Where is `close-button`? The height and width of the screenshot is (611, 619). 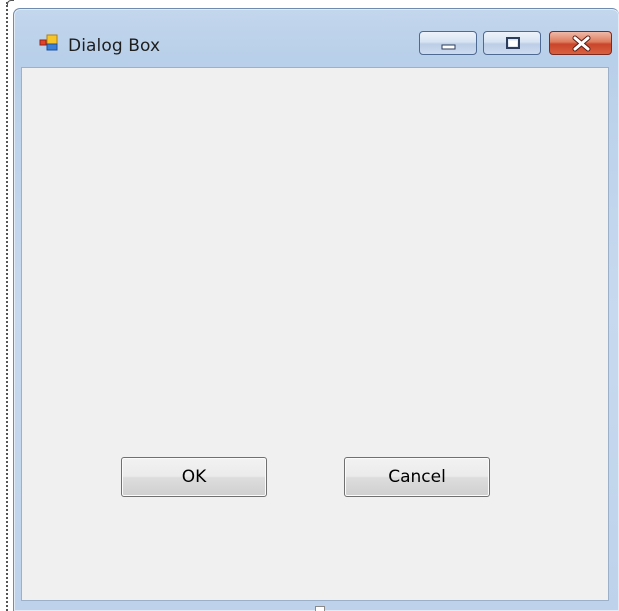
close-button is located at coordinates (580, 43).